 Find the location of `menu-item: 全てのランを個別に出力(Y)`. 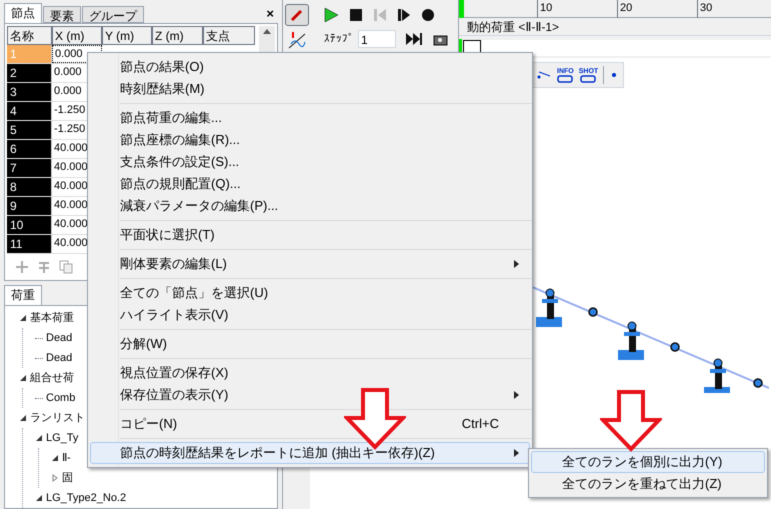

menu-item: 全てのランを個別に出力(Y) is located at coordinates (648, 462).